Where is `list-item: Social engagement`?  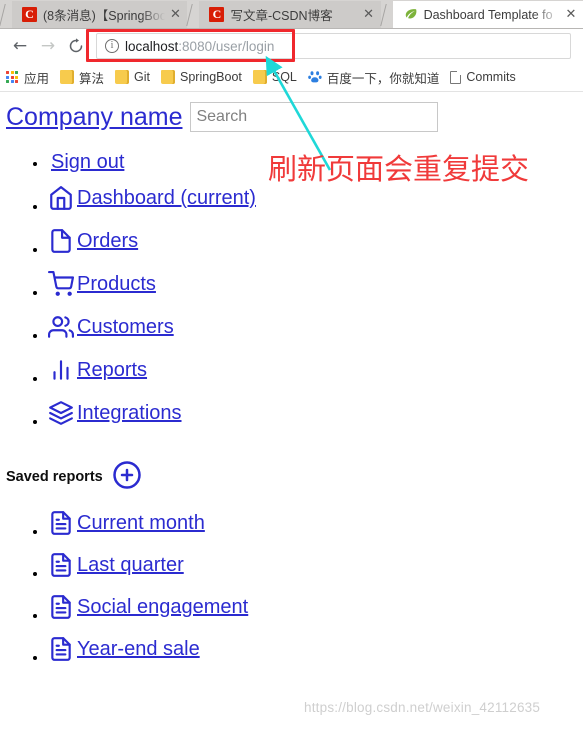 list-item: Social engagement is located at coordinates (315, 609).